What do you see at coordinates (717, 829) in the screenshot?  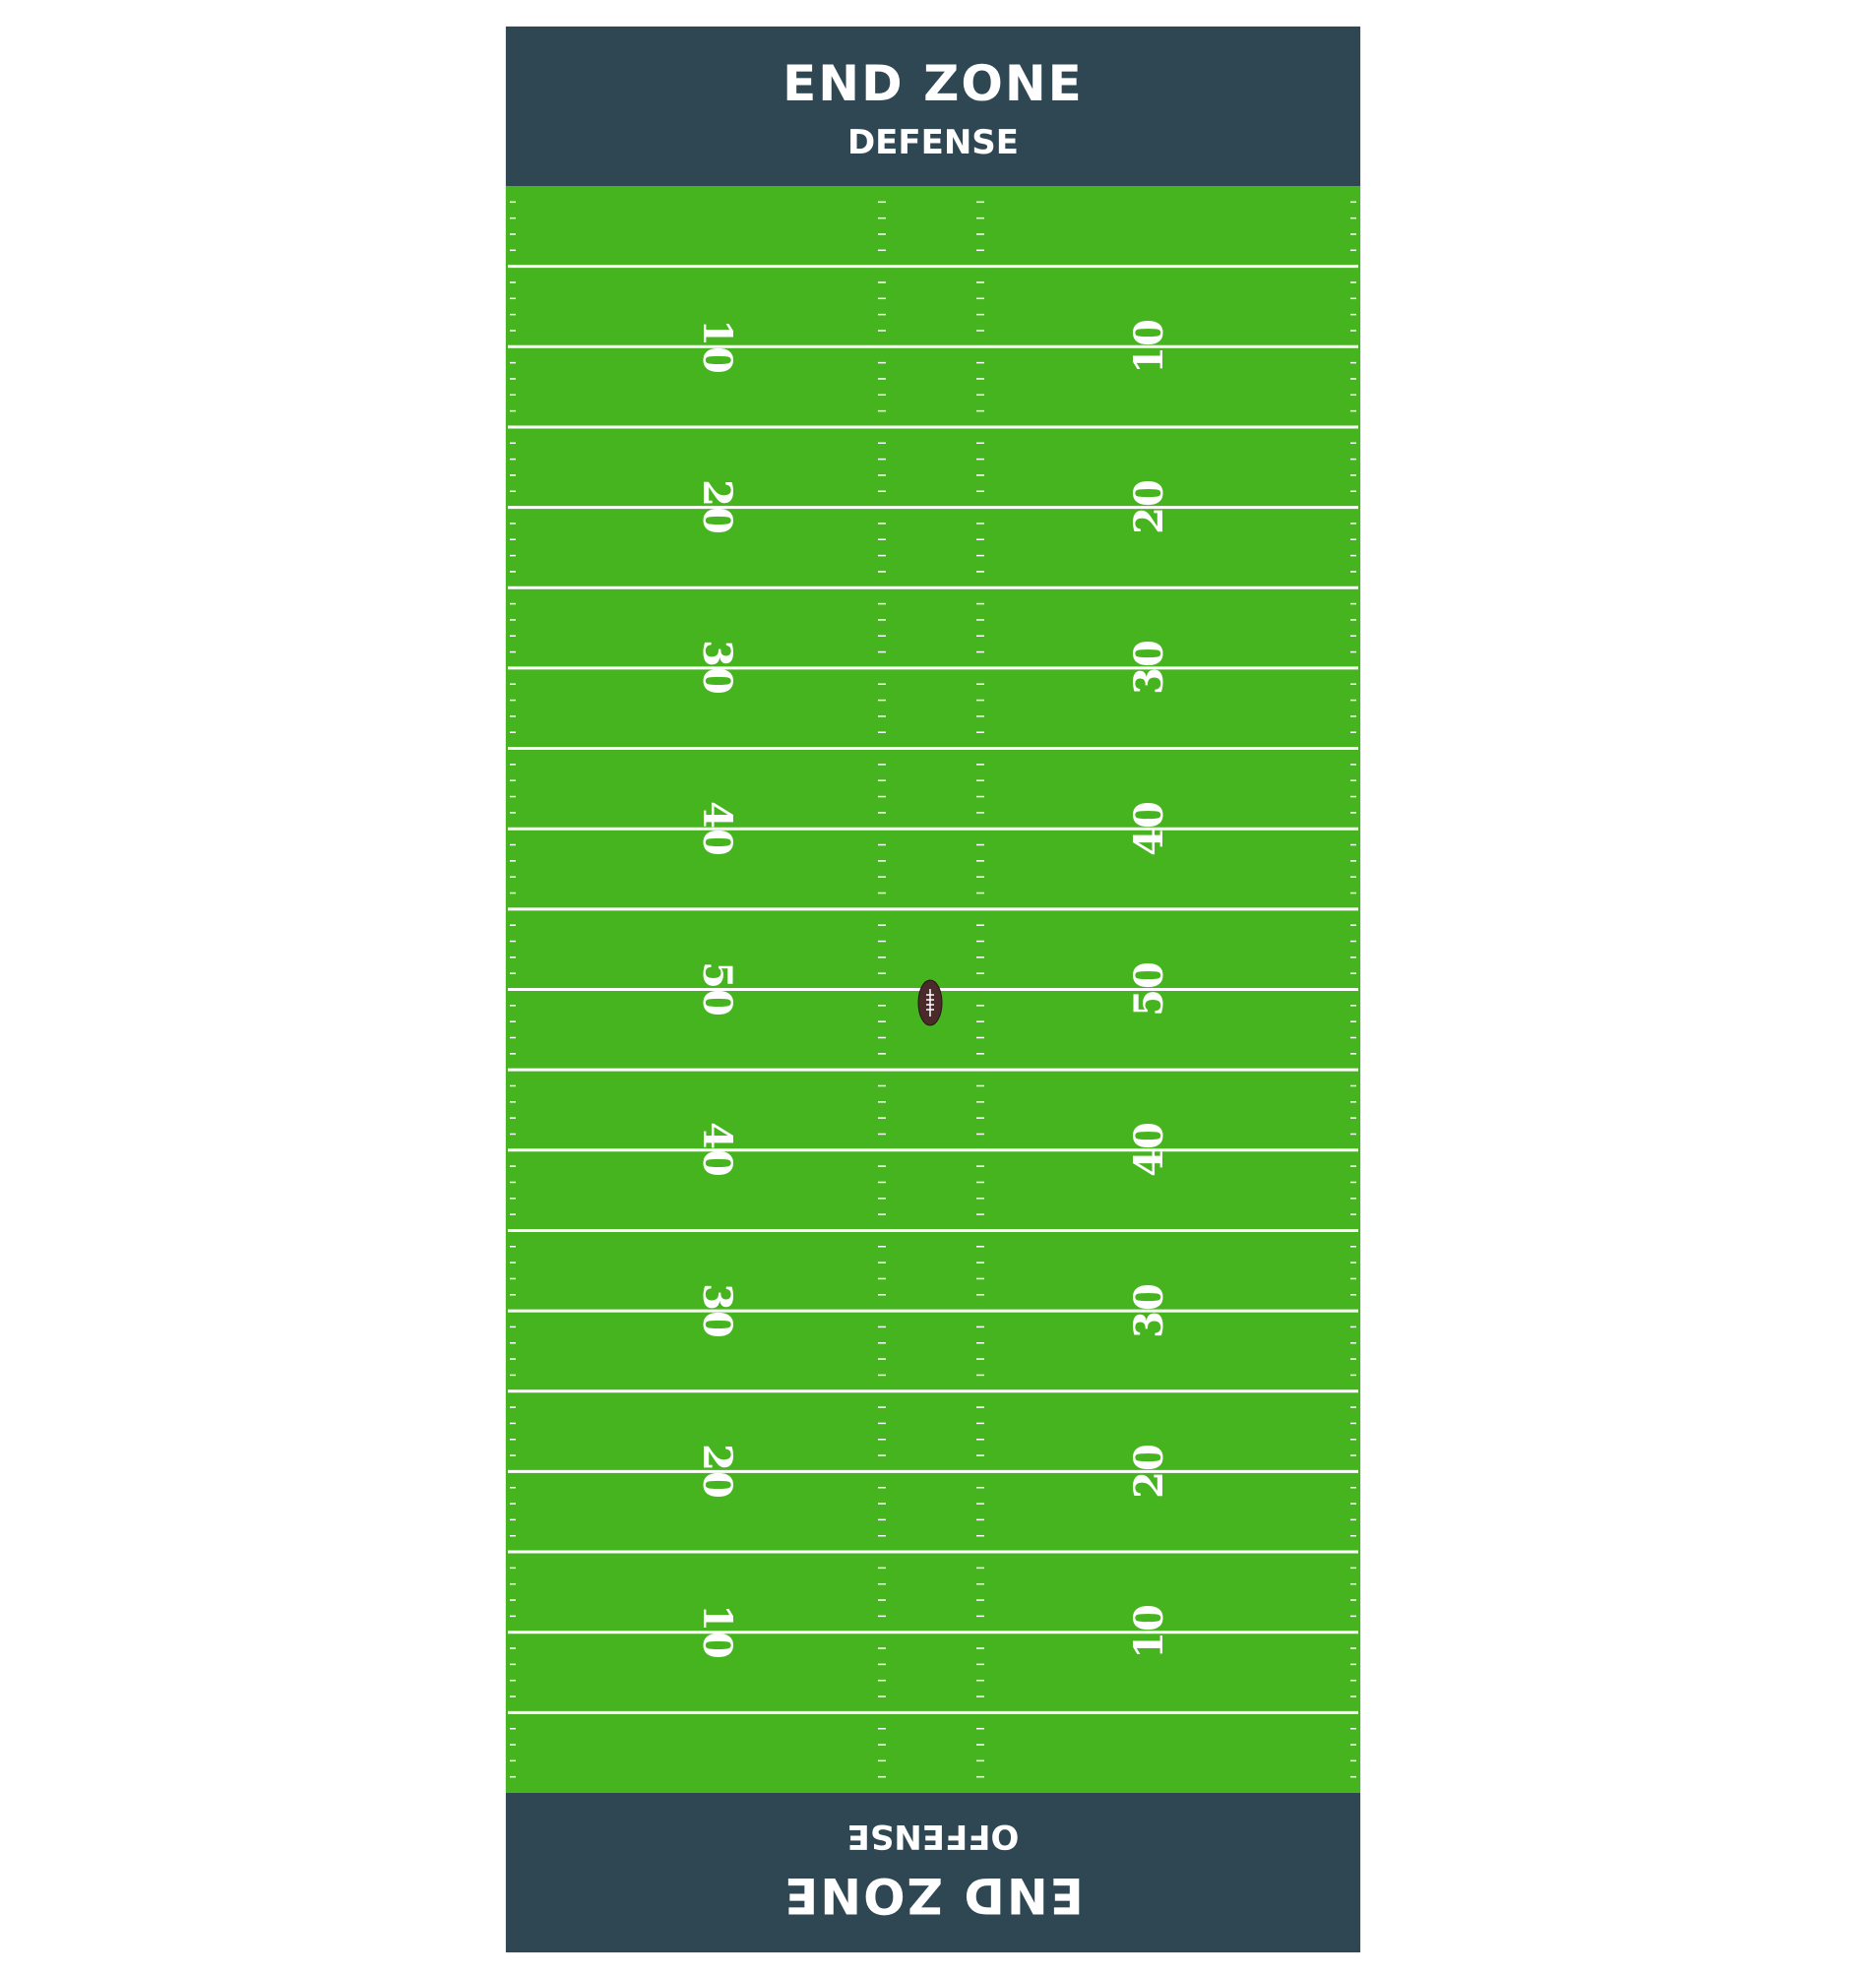 I see `yard-number-left-40: 40` at bounding box center [717, 829].